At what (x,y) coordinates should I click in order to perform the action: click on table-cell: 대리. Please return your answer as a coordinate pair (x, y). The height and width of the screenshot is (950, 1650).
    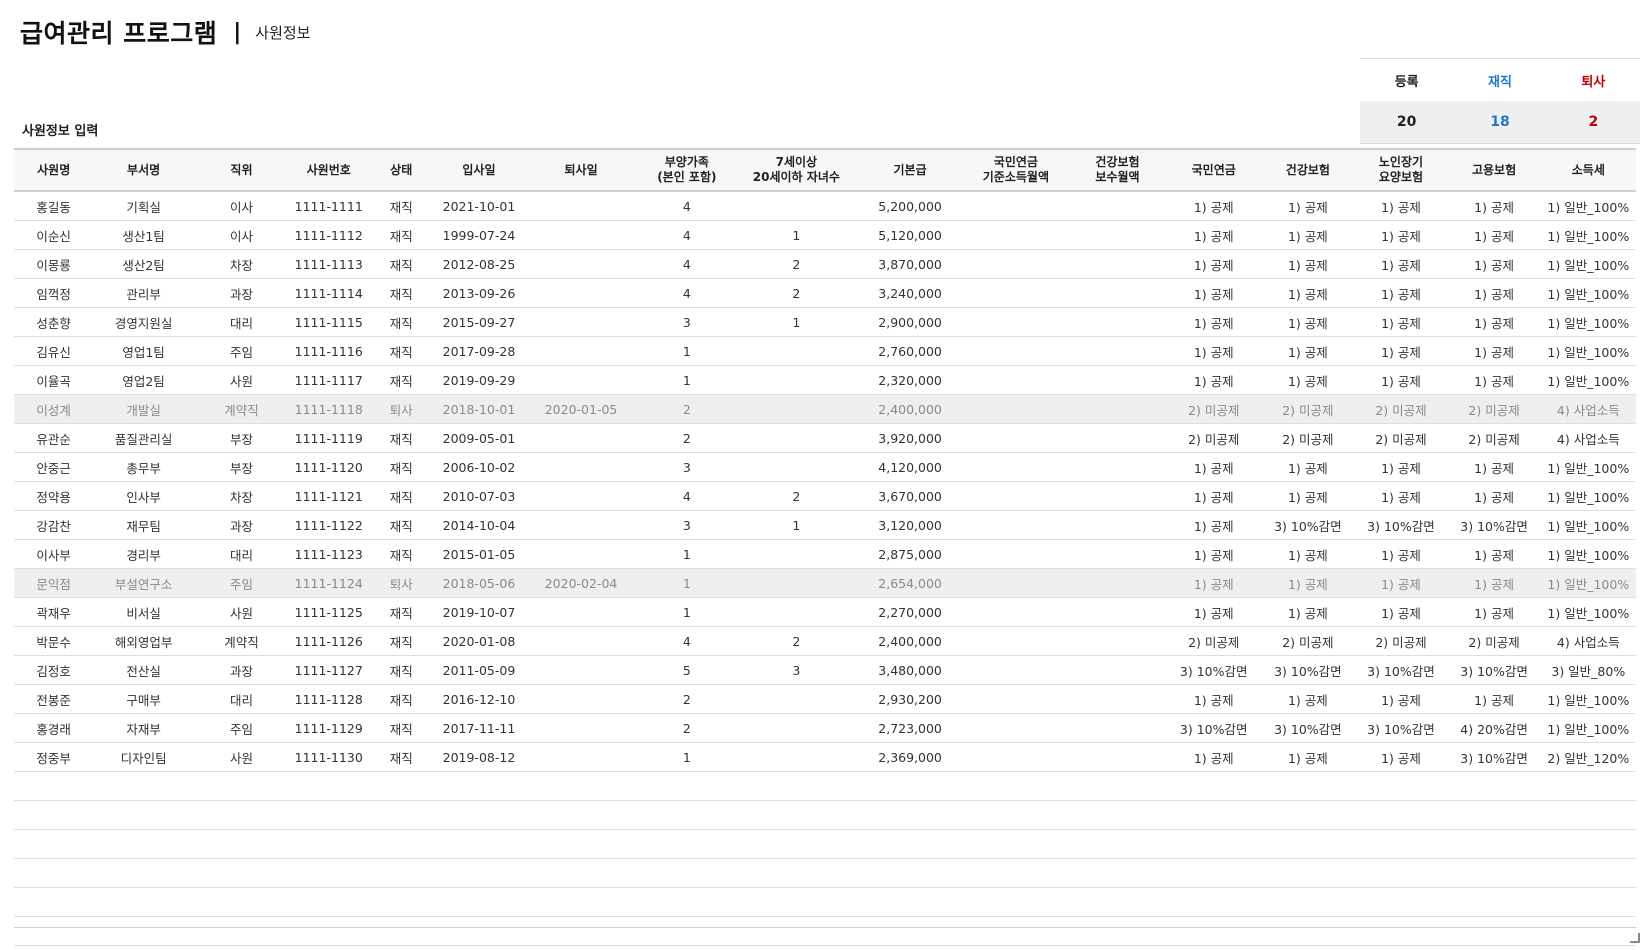
    Looking at the image, I should click on (241, 554).